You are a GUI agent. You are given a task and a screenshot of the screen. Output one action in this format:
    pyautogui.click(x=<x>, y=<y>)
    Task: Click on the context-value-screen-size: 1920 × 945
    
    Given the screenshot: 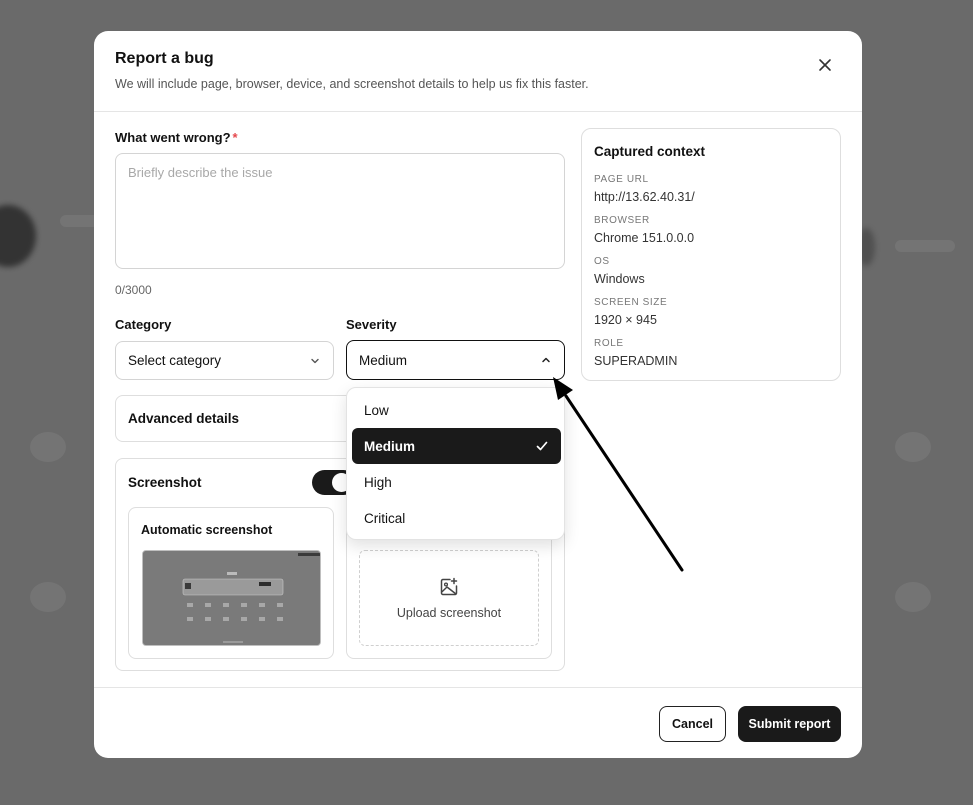 What is the action you would take?
    pyautogui.click(x=625, y=320)
    